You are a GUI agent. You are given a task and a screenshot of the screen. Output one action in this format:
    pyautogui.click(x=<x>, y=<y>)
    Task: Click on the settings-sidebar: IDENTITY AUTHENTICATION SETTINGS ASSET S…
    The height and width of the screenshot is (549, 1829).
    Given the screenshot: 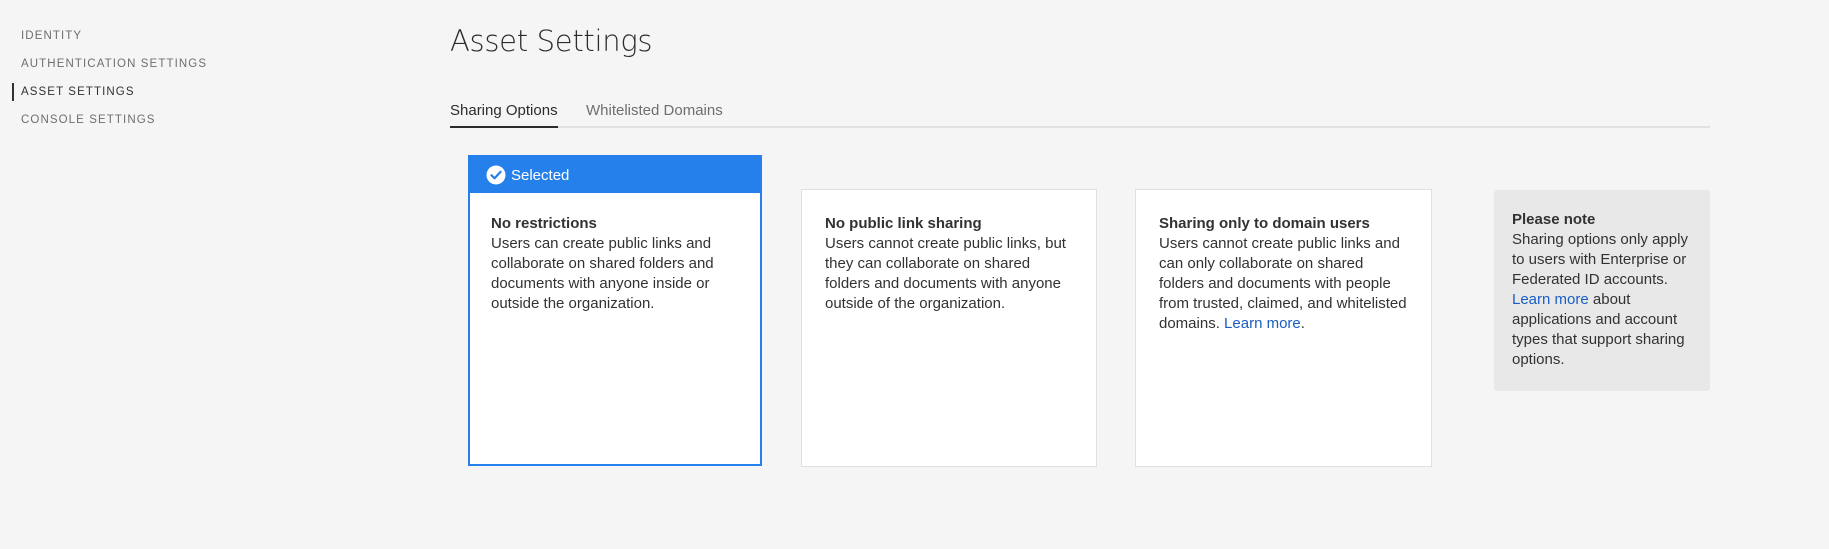 What is the action you would take?
    pyautogui.click(x=182, y=82)
    